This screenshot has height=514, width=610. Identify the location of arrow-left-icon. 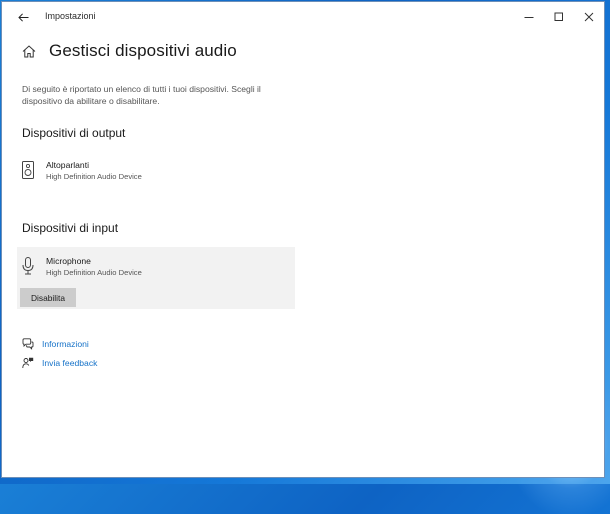
(22, 17).